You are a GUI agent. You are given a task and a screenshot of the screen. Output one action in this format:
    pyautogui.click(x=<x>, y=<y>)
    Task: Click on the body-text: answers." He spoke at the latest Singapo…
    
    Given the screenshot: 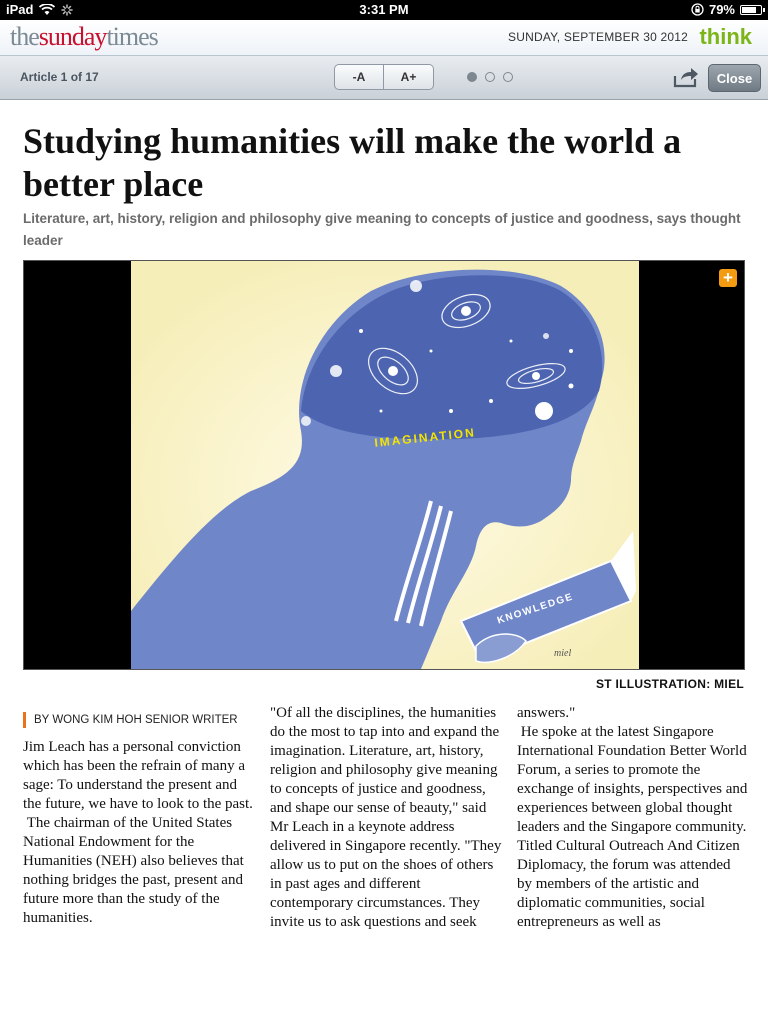 What is the action you would take?
    pyautogui.click(x=632, y=817)
    